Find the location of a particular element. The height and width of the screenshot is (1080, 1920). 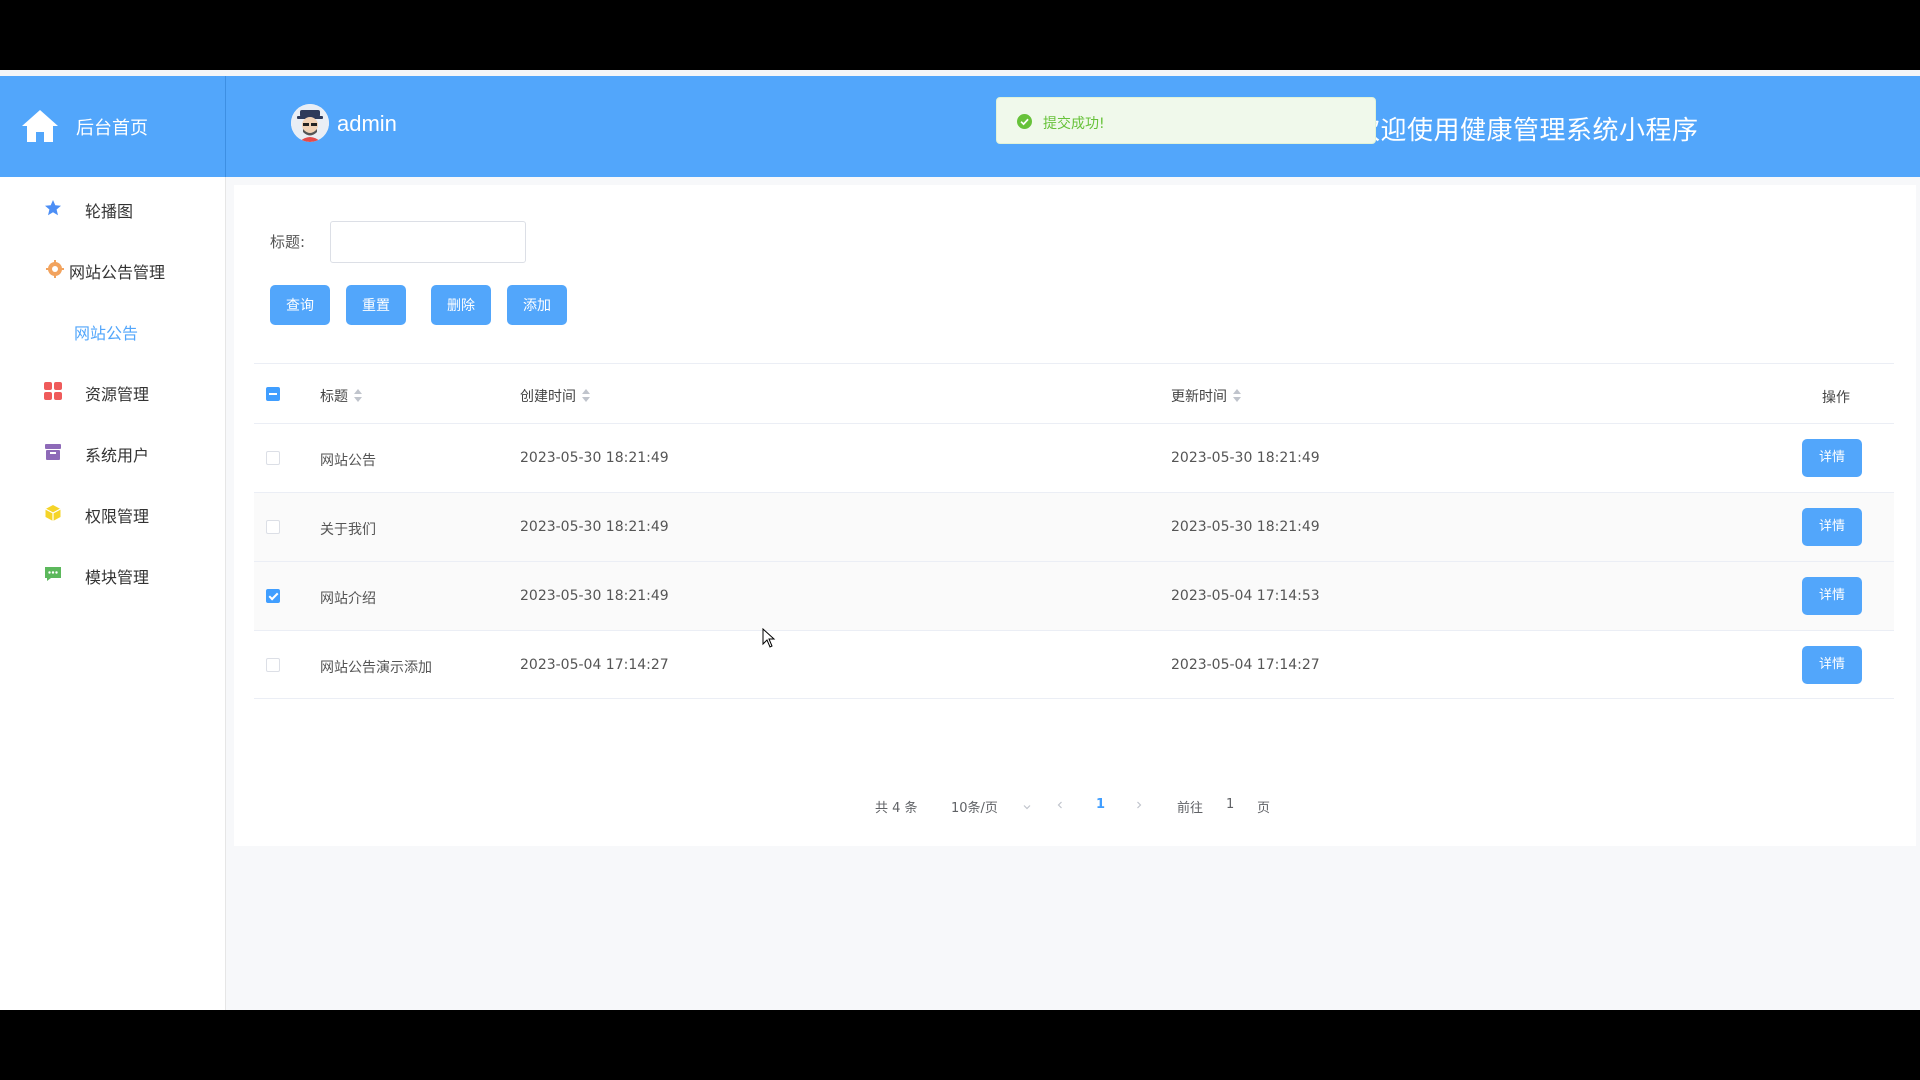

row-updated: 2023-05-04 17:14:27 is located at coordinates (1245, 665).